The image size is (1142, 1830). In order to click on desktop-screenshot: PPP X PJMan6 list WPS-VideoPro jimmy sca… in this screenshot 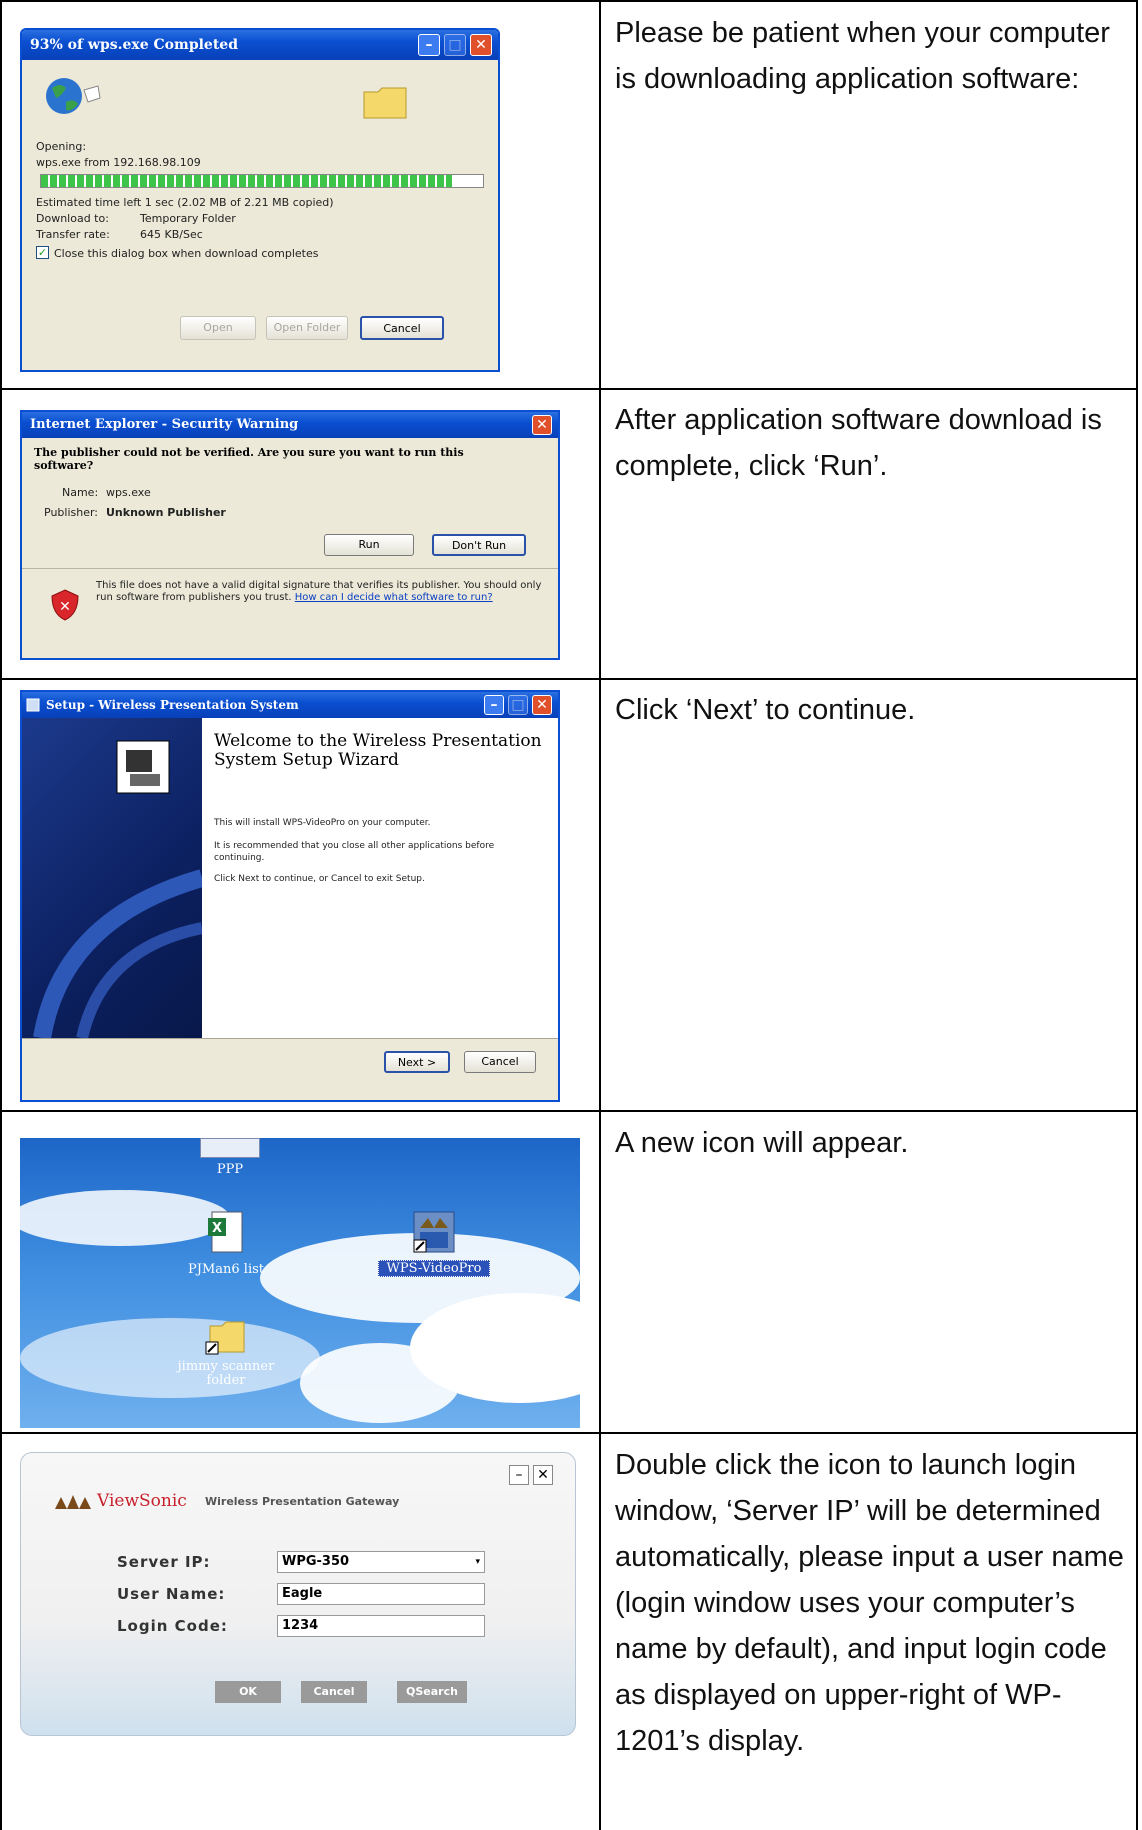, I will do `click(300, 1283)`.